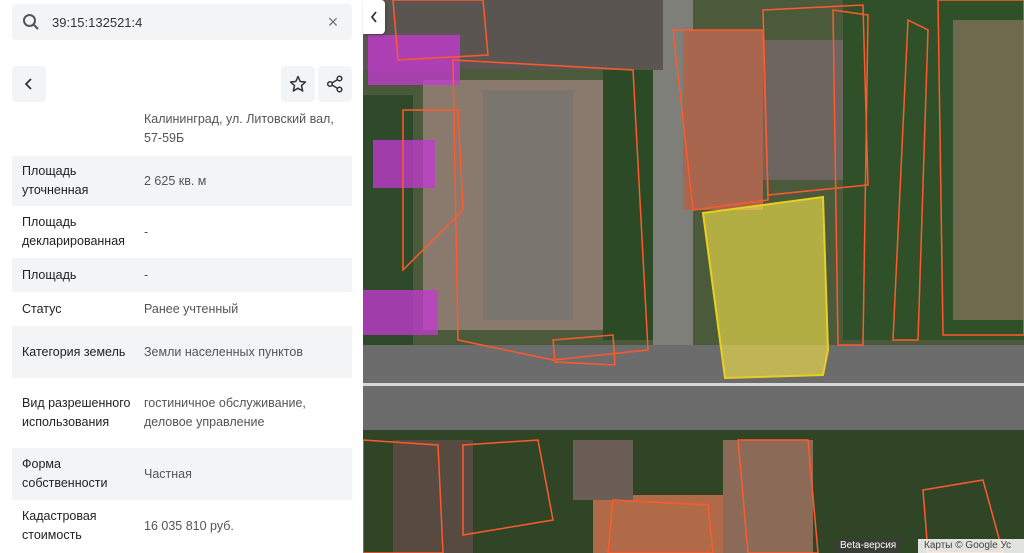 This screenshot has width=1024, height=553. Describe the element at coordinates (73, 231) in the screenshot. I see `property-label: Площадь декларированная` at that location.